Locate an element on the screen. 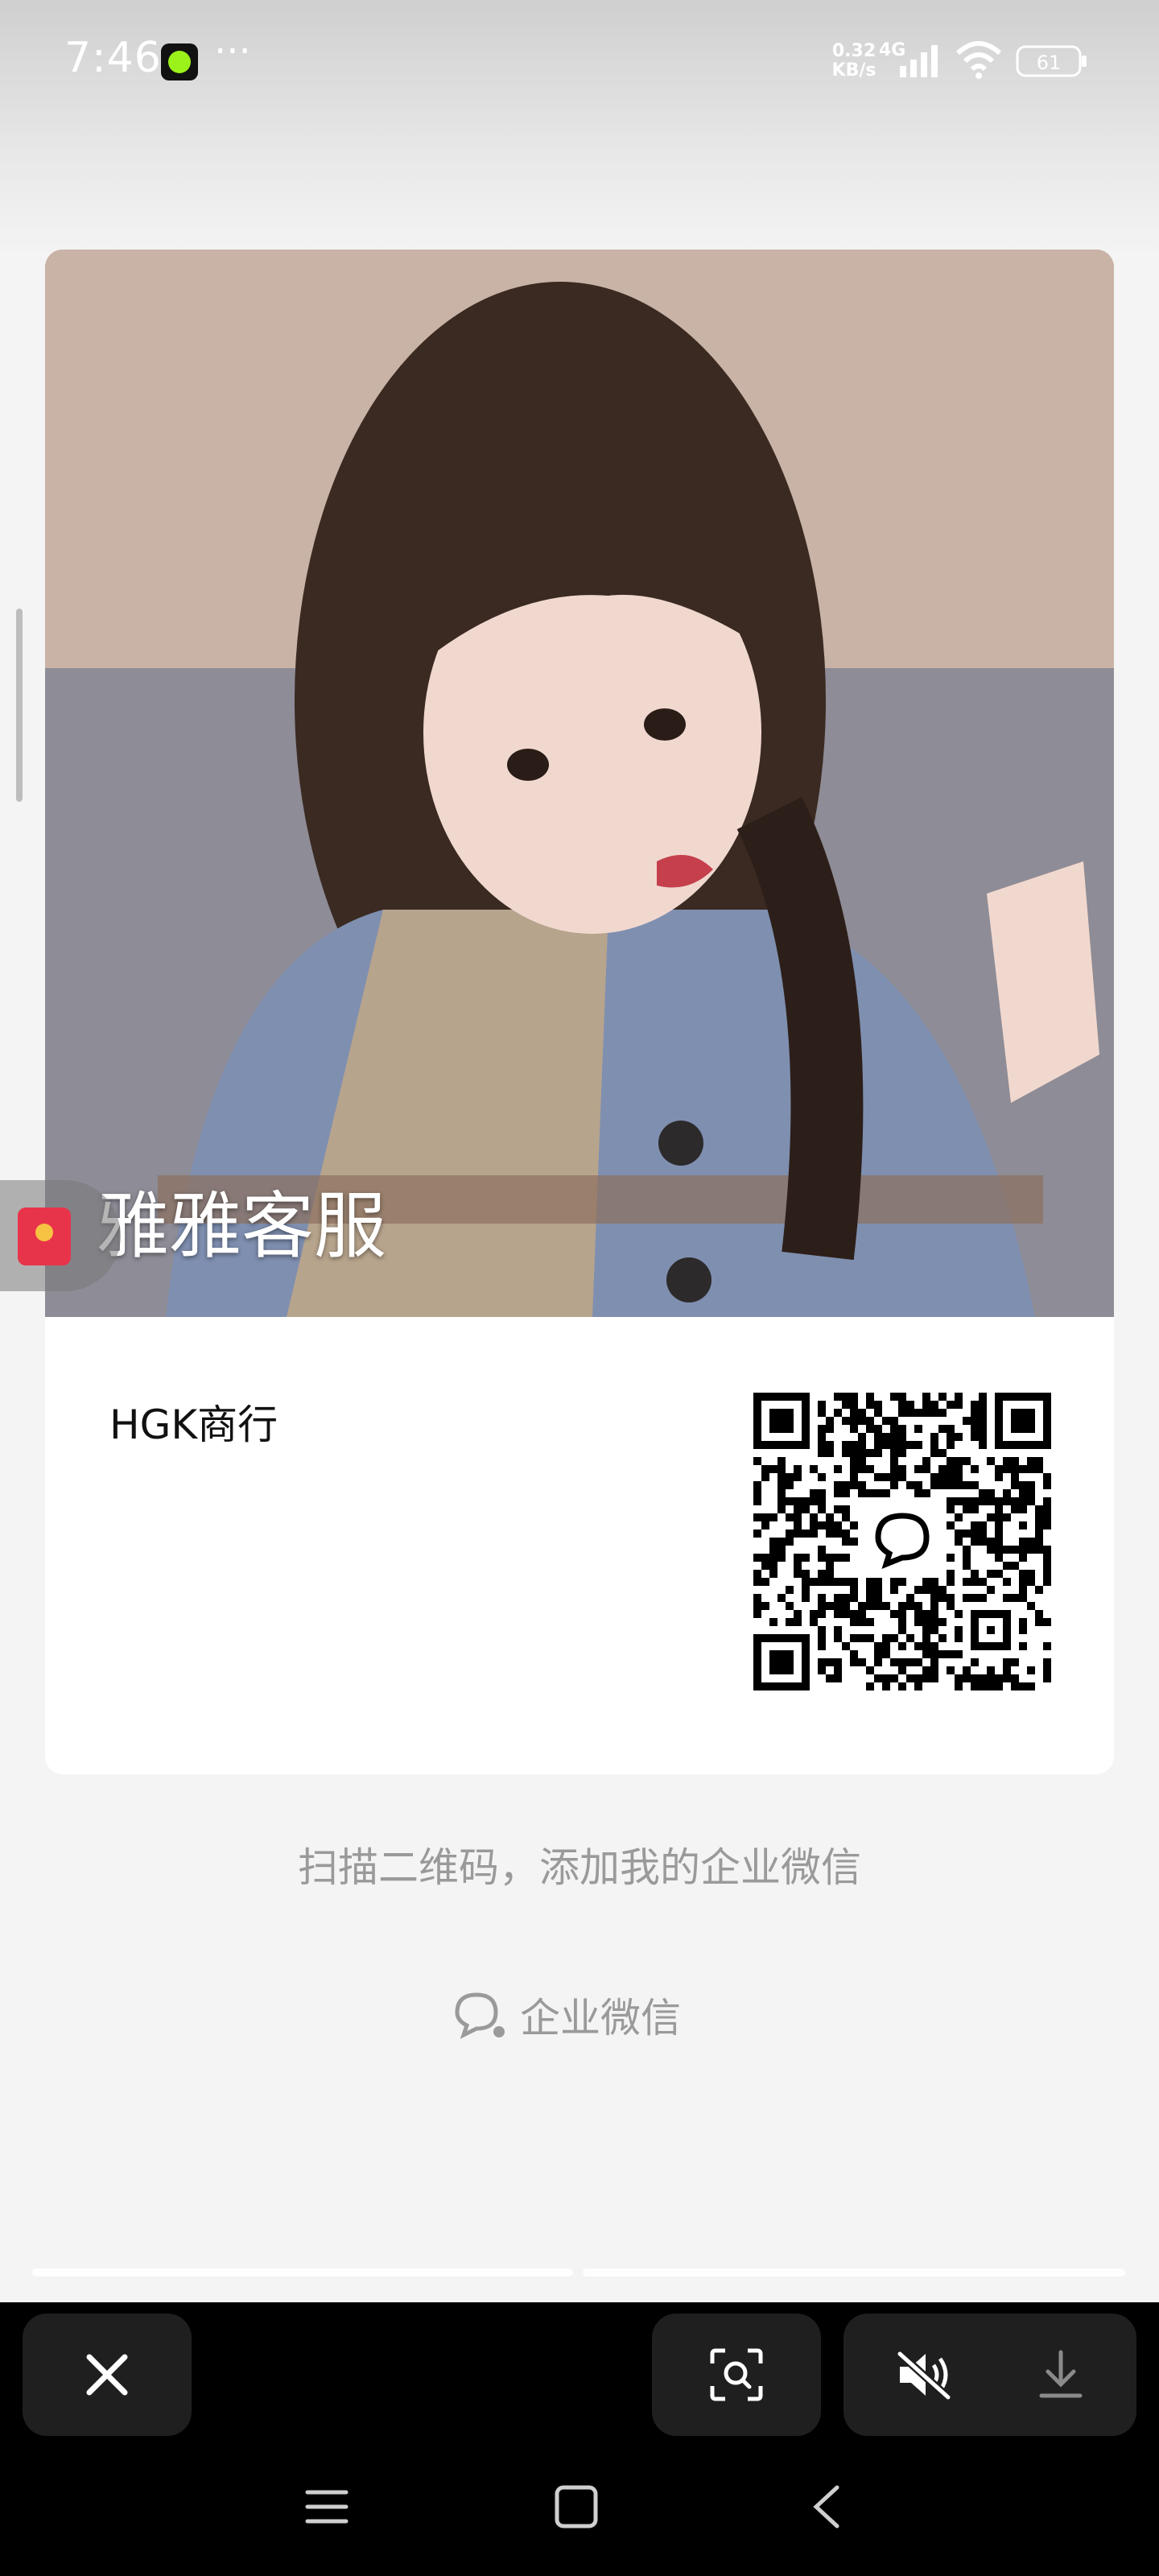 The width and height of the screenshot is (1159, 2576). battery-level: 61 is located at coordinates (1049, 63).